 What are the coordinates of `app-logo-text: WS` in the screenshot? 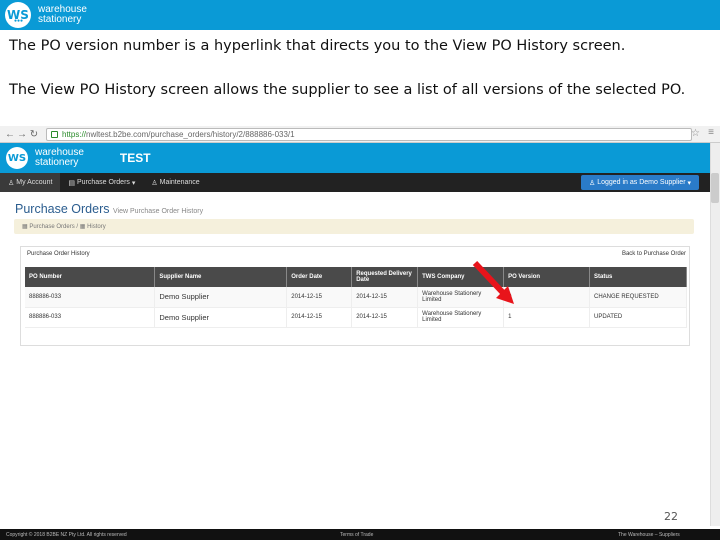 It's located at (17, 158).